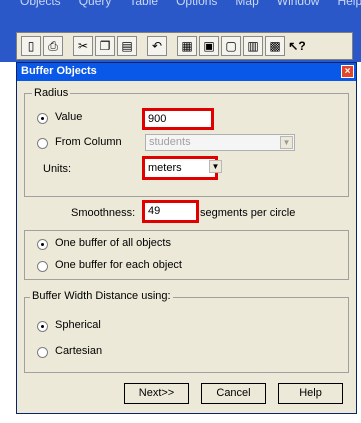 The height and width of the screenshot is (423, 361). What do you see at coordinates (187, 46) in the screenshot?
I see `browser-icon: ▦` at bounding box center [187, 46].